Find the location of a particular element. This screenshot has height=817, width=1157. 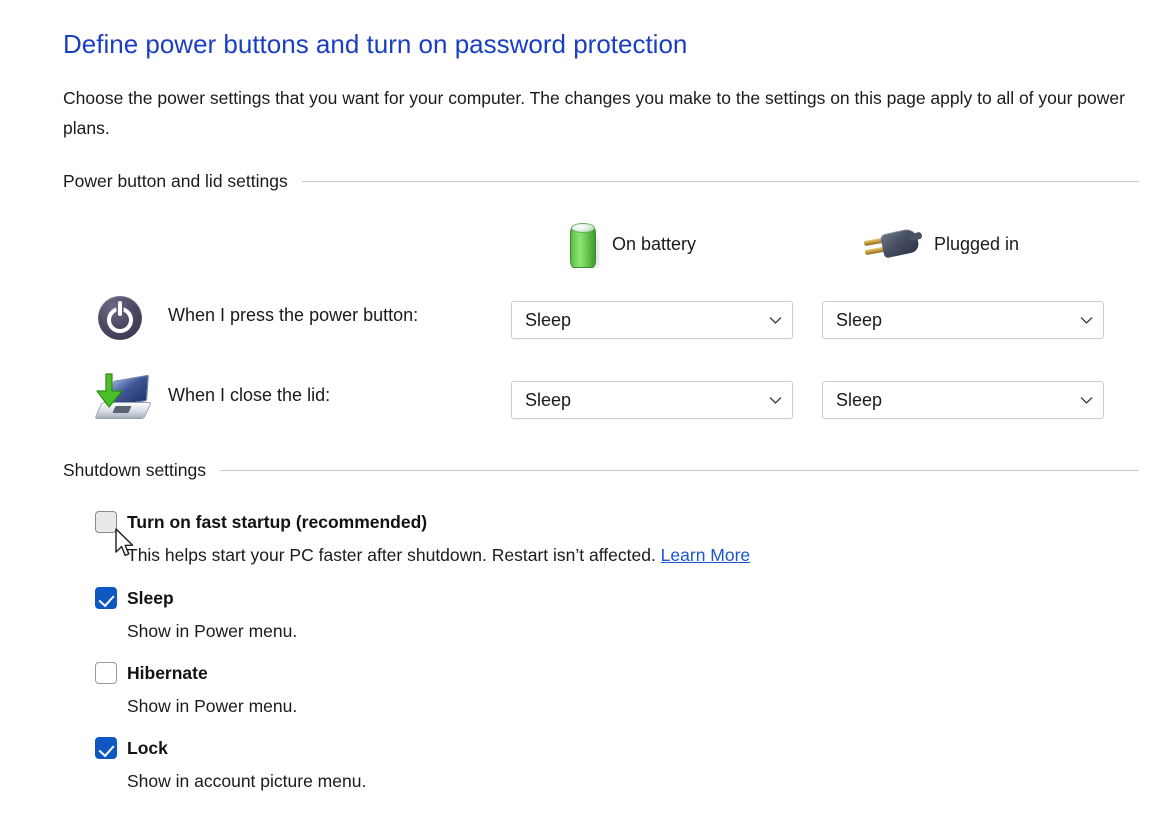

shutdown-option-sleep-title: Sleep is located at coordinates (150, 598).